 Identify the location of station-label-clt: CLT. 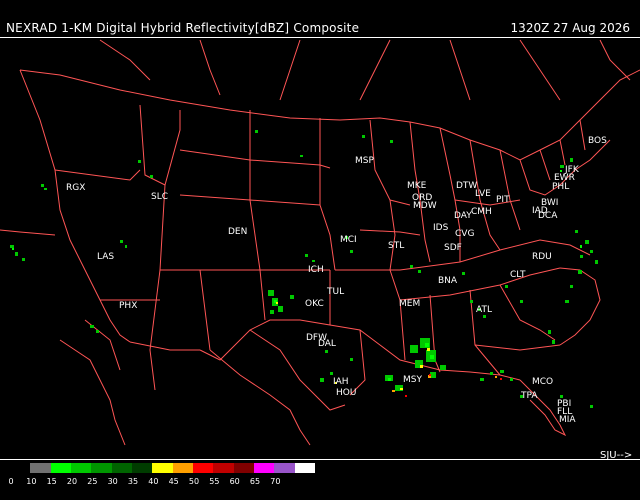
(518, 275).